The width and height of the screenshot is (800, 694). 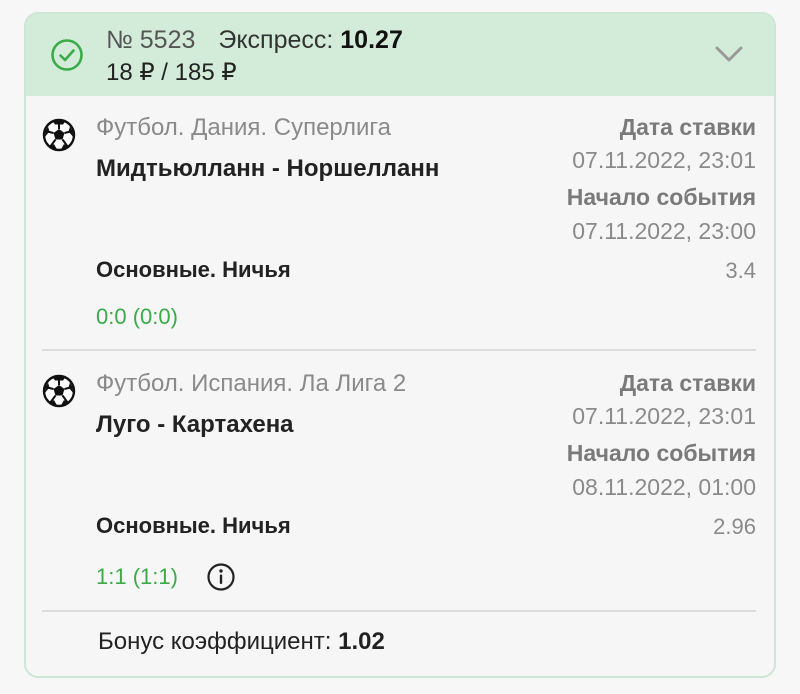 I want to click on bet-date: 07.11.2022, 23:01, so click(x=664, y=416).